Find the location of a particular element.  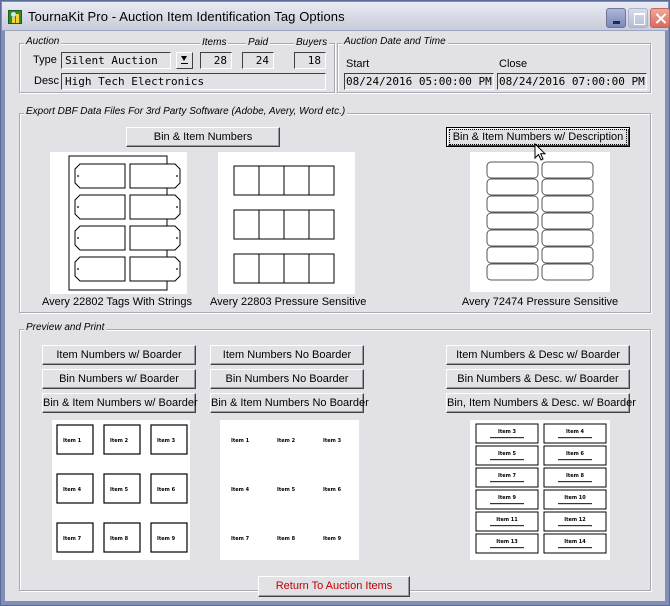

paid-count: 24 is located at coordinates (258, 60).